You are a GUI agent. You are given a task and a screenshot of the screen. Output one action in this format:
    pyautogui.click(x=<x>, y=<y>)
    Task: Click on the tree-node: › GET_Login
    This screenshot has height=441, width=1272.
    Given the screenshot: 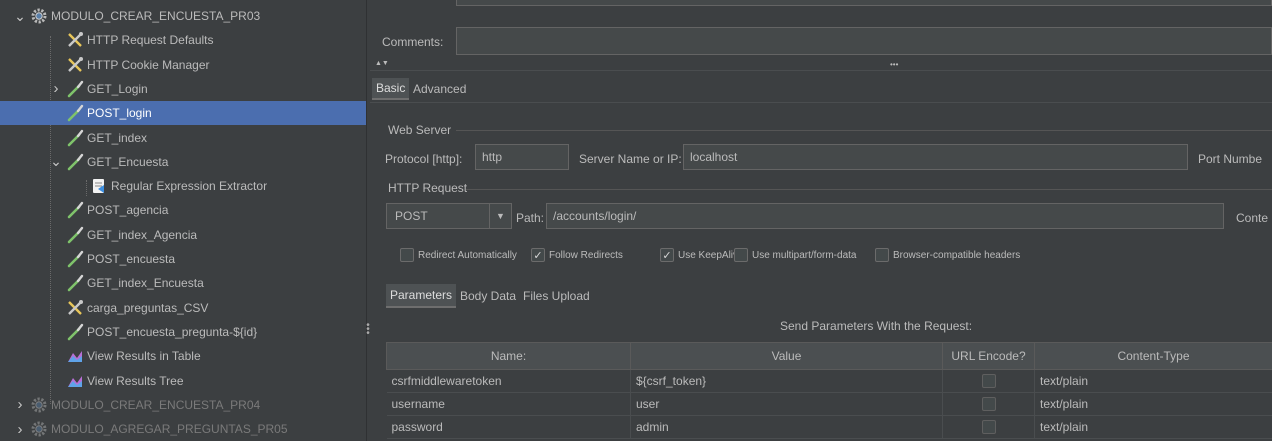 What is the action you would take?
    pyautogui.click(x=183, y=89)
    